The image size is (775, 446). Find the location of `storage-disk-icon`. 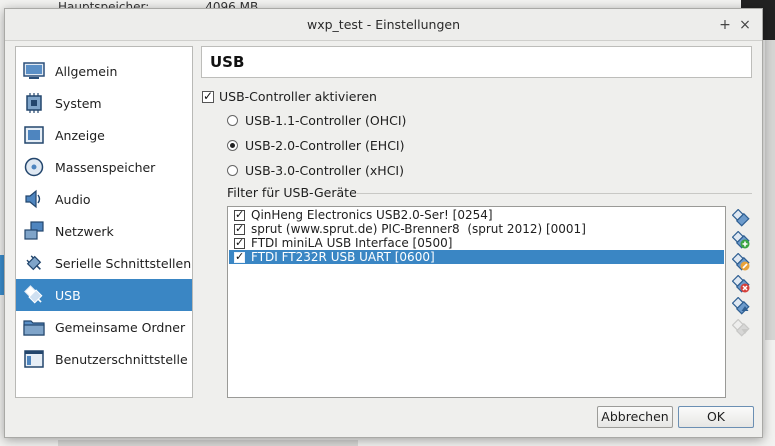

storage-disk-icon is located at coordinates (34, 167).